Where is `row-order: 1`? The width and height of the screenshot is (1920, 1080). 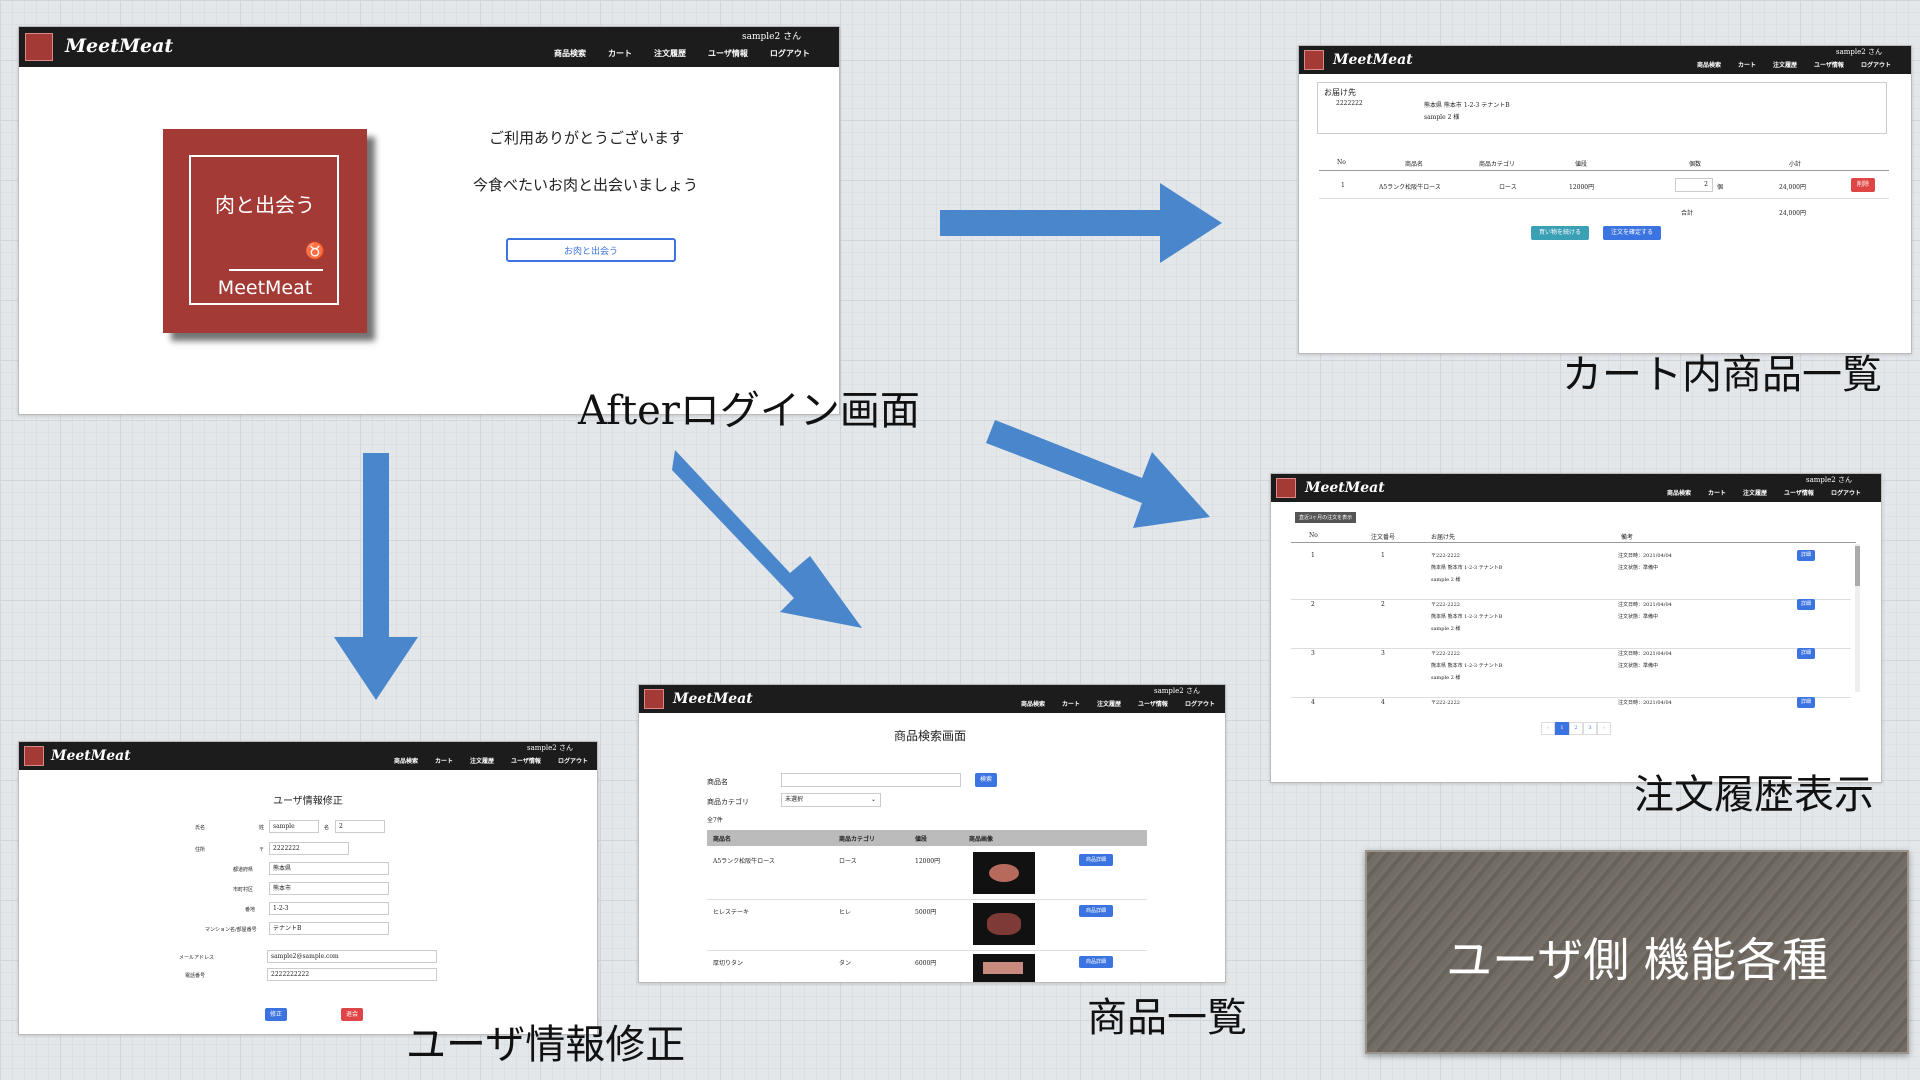 row-order: 1 is located at coordinates (1383, 555).